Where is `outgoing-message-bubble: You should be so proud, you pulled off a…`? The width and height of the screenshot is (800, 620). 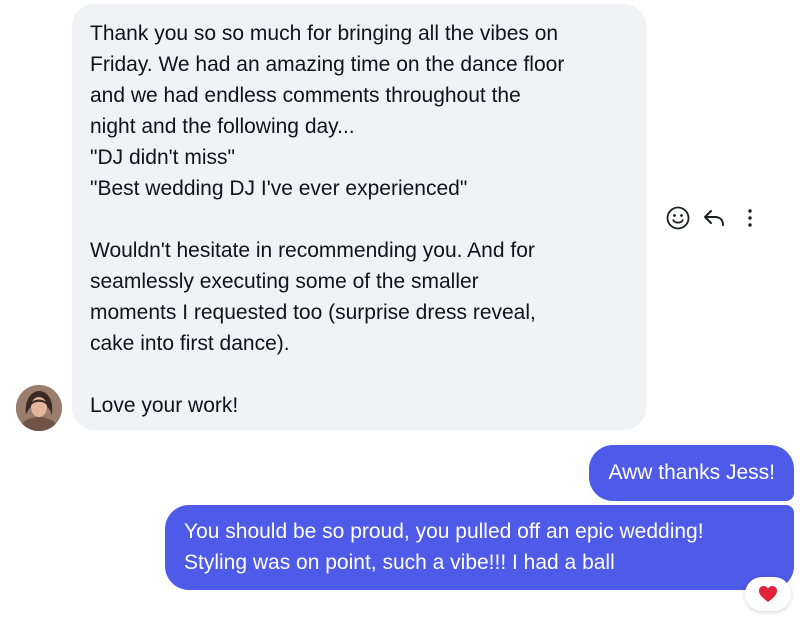 outgoing-message-bubble: You should be so proud, you pulled off a… is located at coordinates (479, 547).